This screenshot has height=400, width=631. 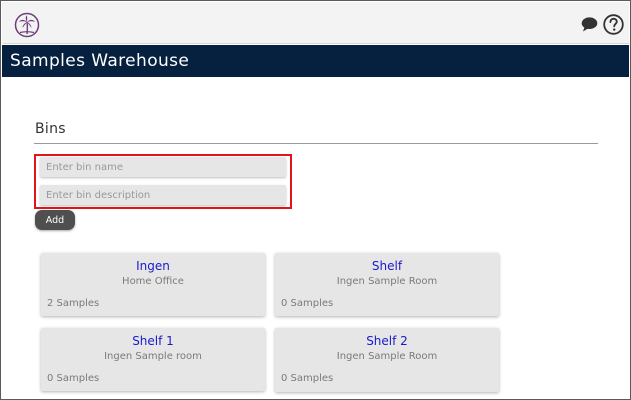 What do you see at coordinates (55, 220) in the screenshot?
I see `add-bin-button: Add` at bounding box center [55, 220].